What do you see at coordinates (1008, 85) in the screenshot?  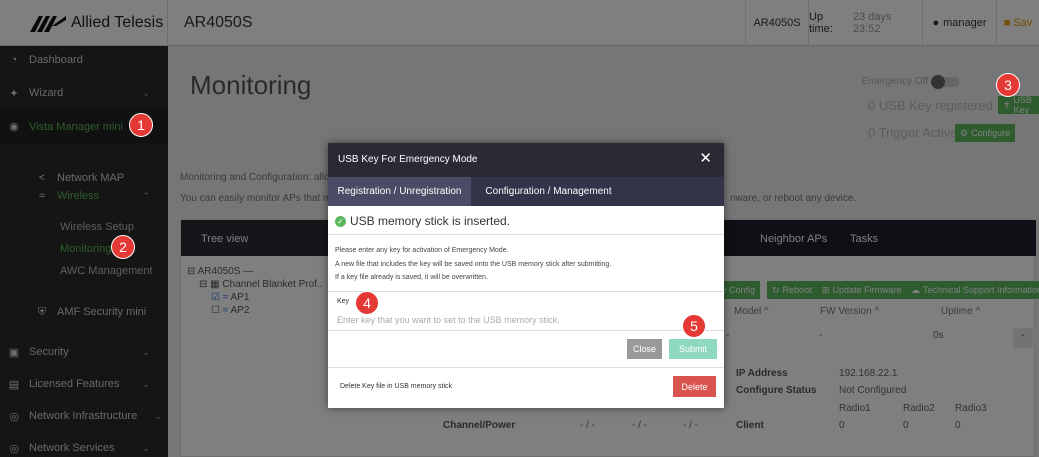 I see `callout-badge-3: 3` at bounding box center [1008, 85].